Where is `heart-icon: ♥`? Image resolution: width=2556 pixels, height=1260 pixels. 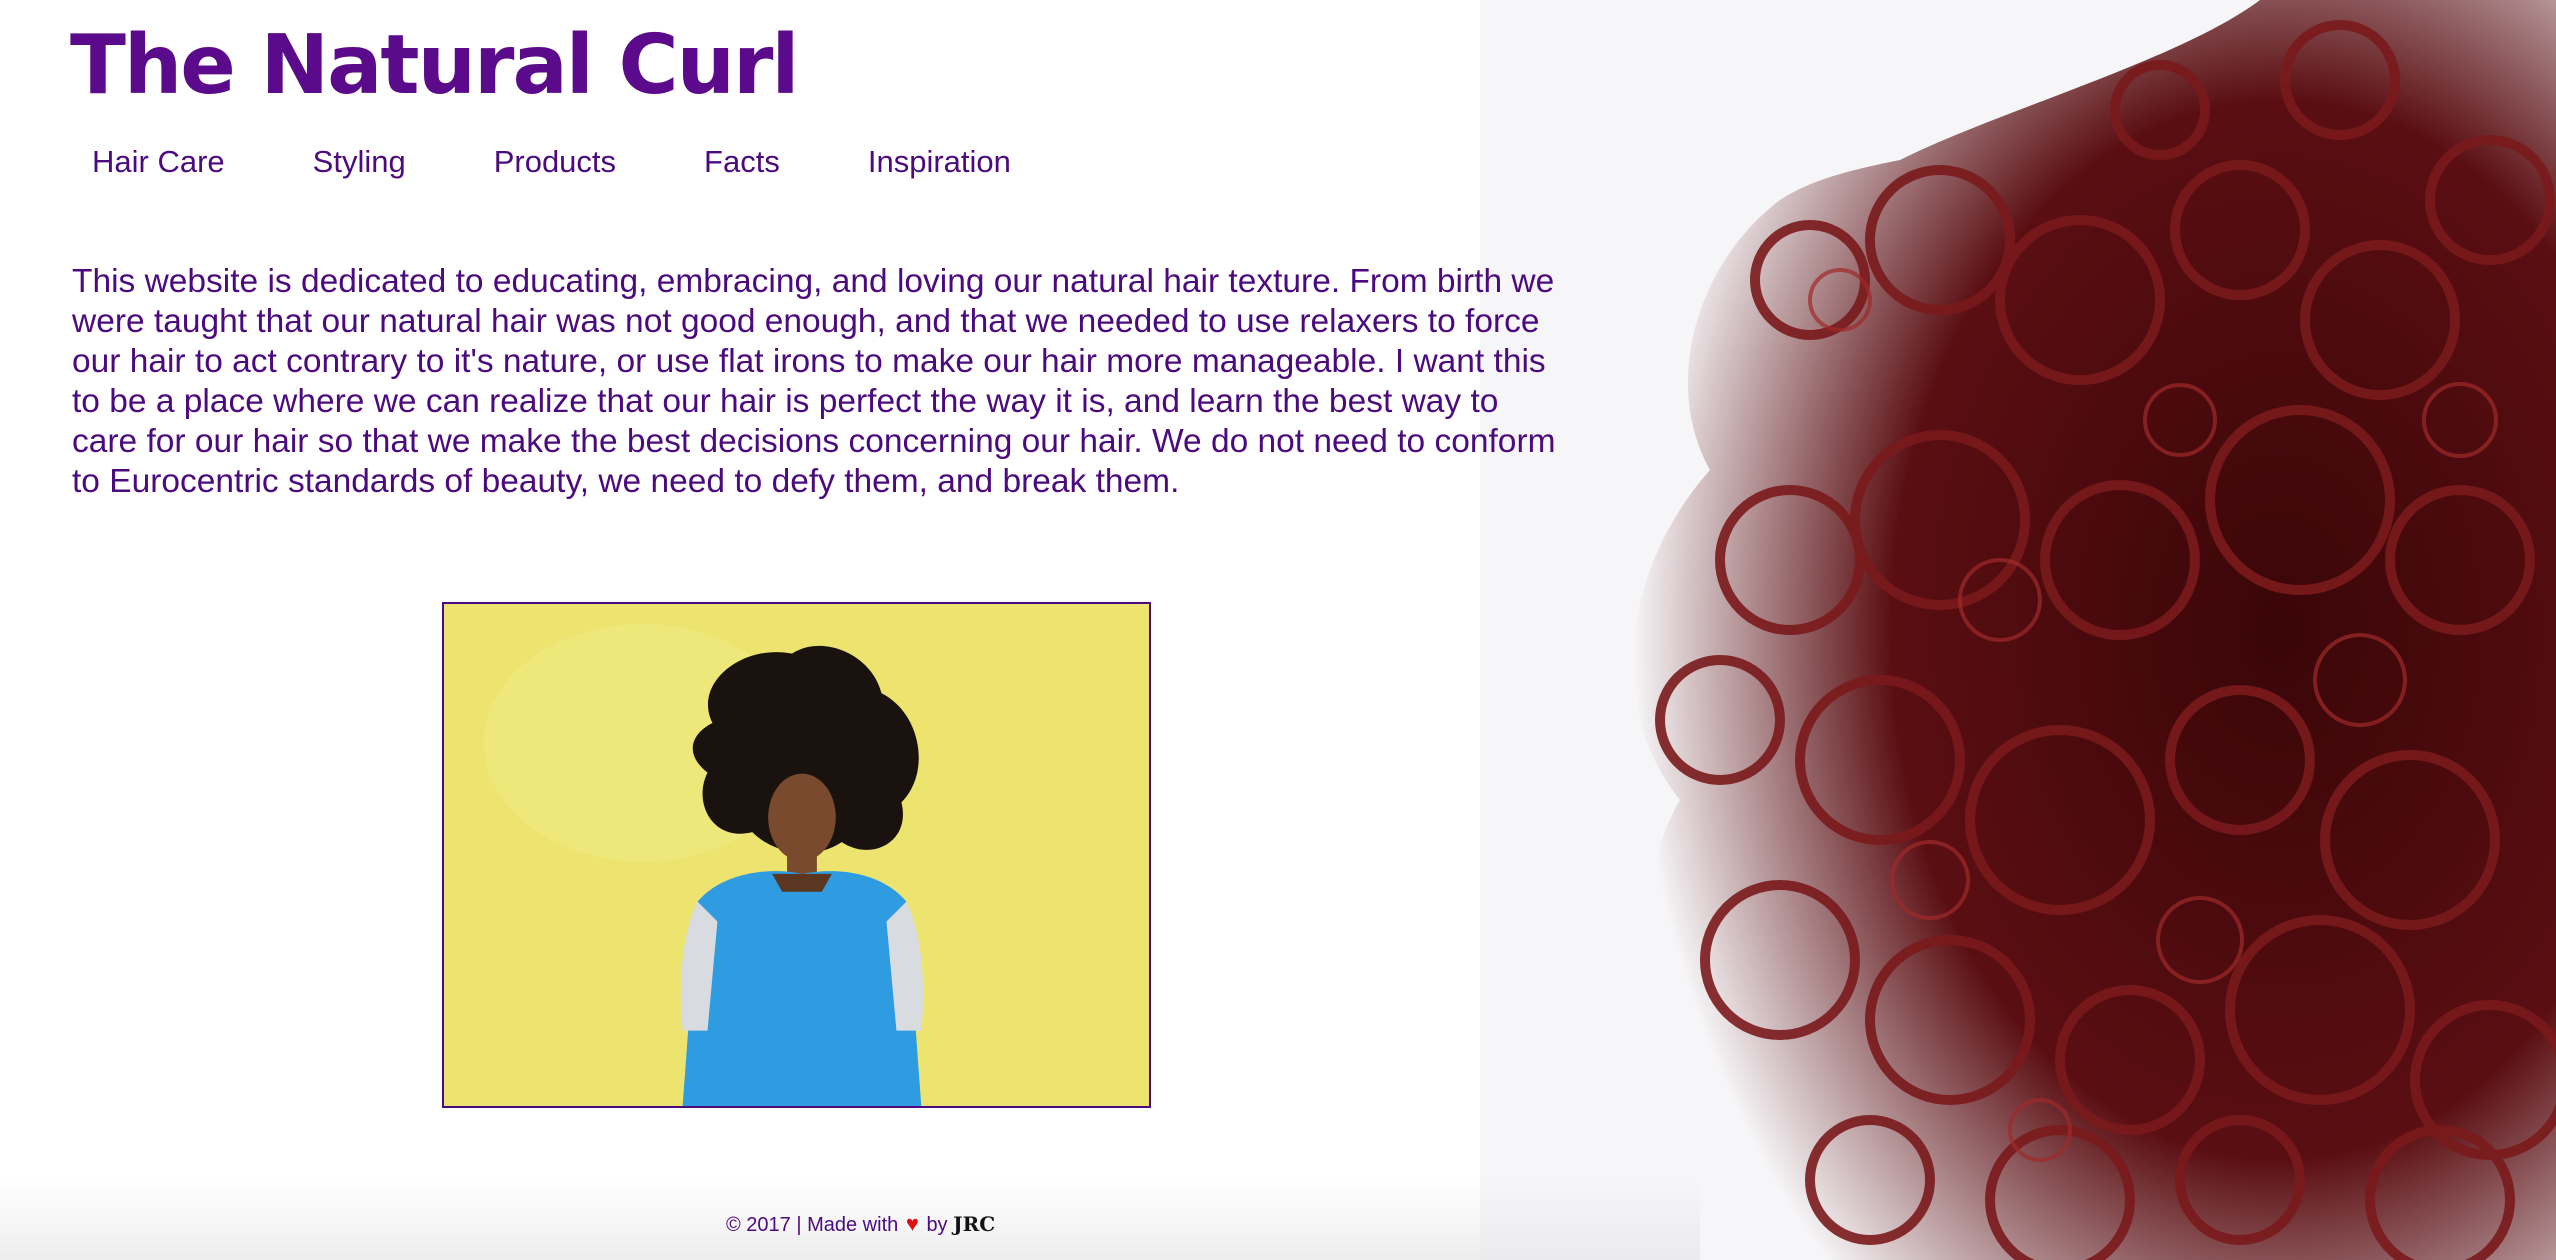
heart-icon: ♥ is located at coordinates (912, 1223).